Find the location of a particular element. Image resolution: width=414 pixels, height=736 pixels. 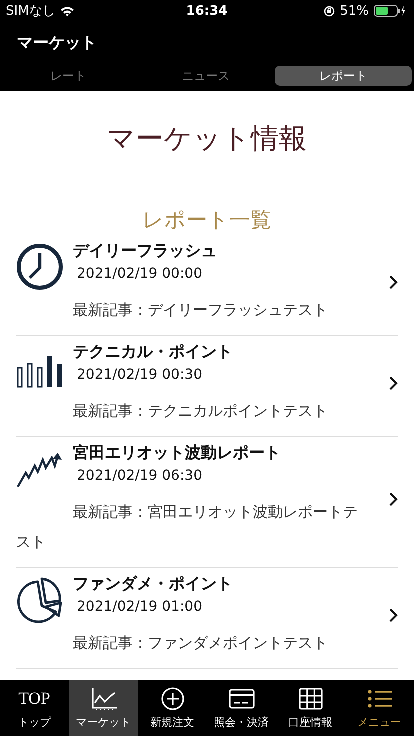

latest-article: 最新記事：テクニカルポイントテスト is located at coordinates (200, 411).